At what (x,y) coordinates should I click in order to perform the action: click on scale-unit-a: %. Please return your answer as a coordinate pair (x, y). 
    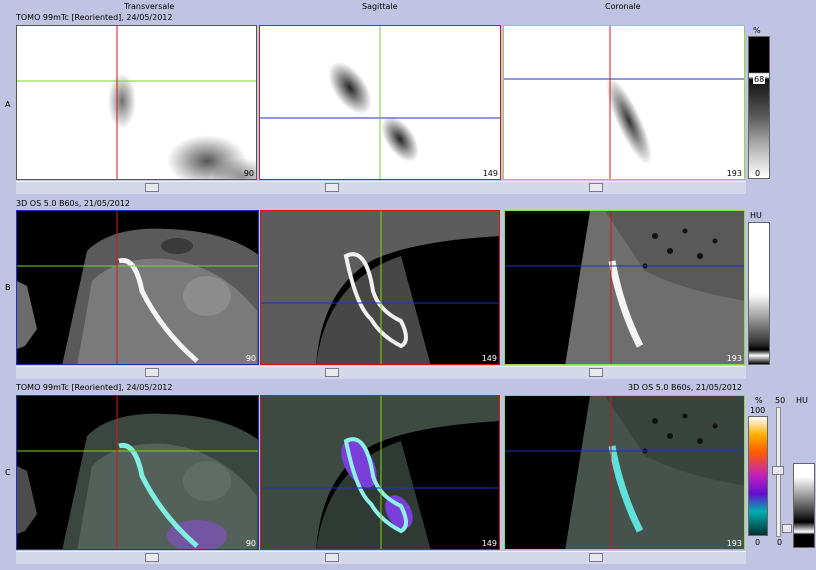
    Looking at the image, I should click on (757, 30).